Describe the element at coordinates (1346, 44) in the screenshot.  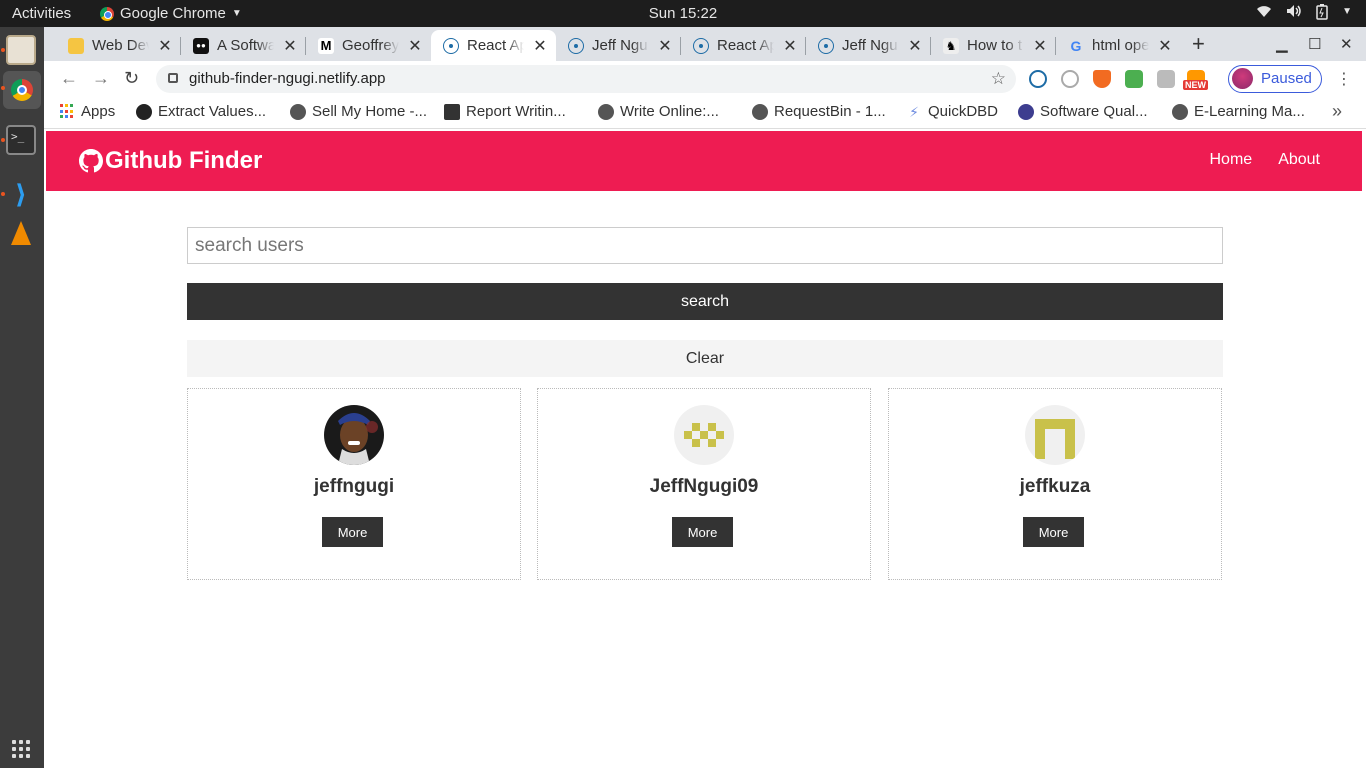
I see `close-window-button: ✕` at that location.